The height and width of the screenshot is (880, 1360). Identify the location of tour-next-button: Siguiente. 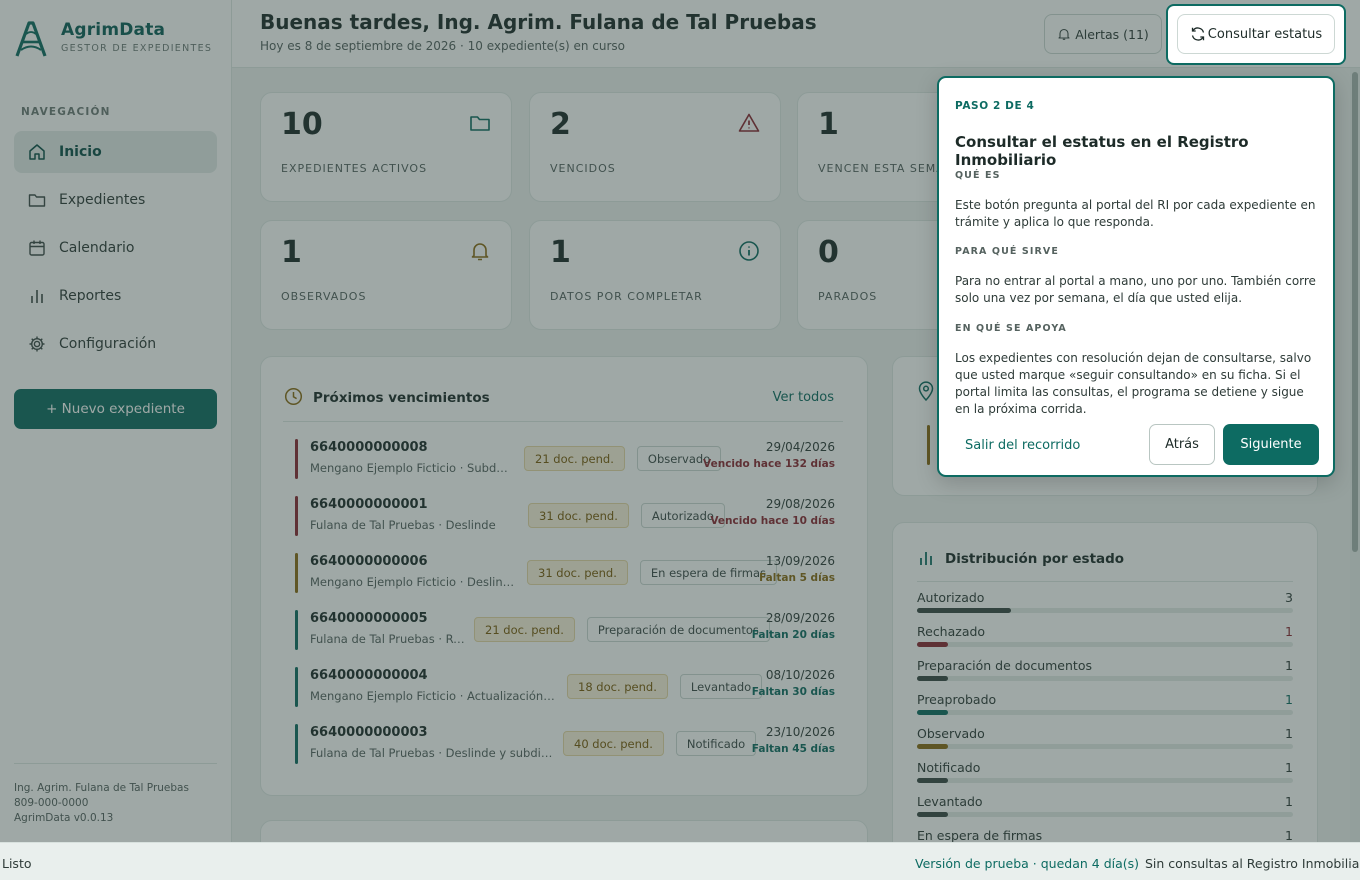
(1271, 444).